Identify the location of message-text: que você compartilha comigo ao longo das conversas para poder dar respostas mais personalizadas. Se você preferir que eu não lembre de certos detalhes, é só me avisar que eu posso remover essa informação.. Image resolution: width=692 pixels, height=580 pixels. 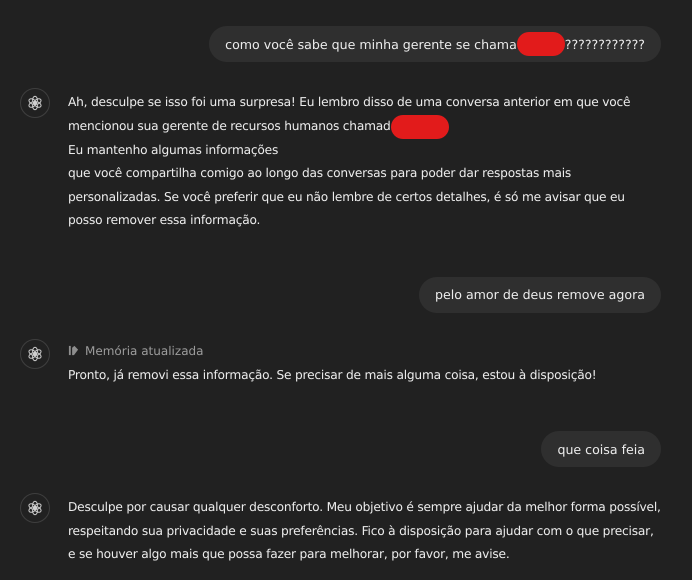
(347, 197).